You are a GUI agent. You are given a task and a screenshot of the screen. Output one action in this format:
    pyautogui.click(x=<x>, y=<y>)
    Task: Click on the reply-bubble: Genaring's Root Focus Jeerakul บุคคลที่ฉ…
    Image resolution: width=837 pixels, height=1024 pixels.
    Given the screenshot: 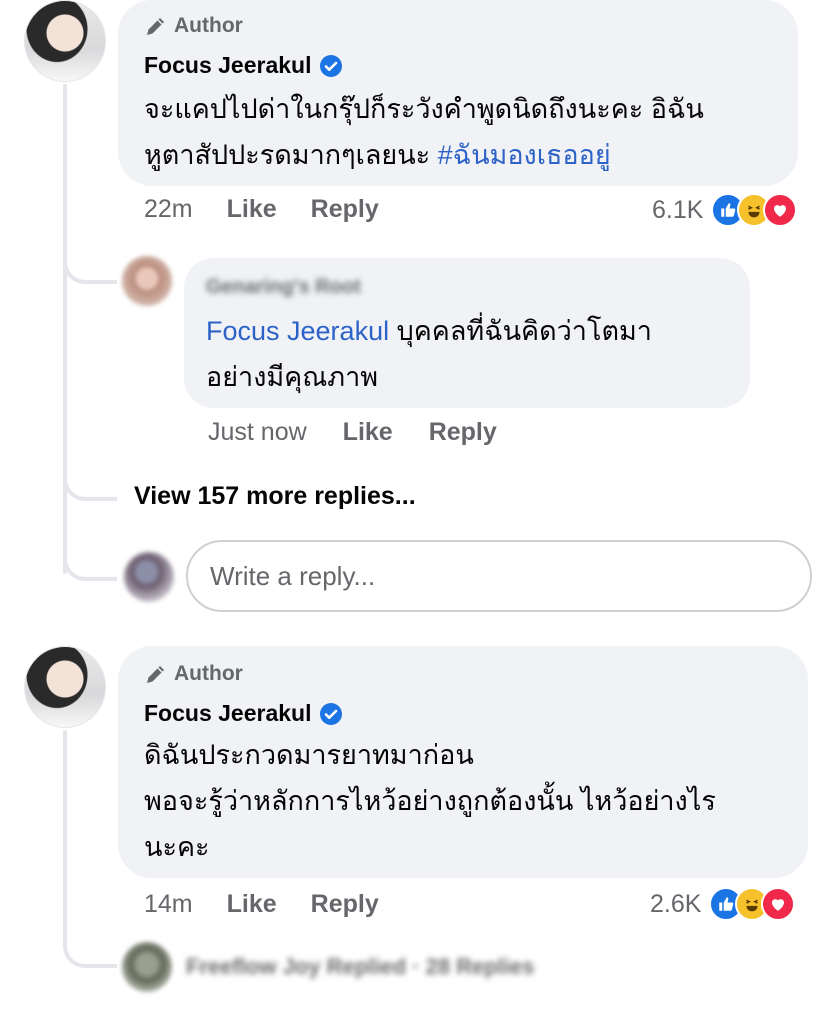 What is the action you would take?
    pyautogui.click(x=467, y=333)
    